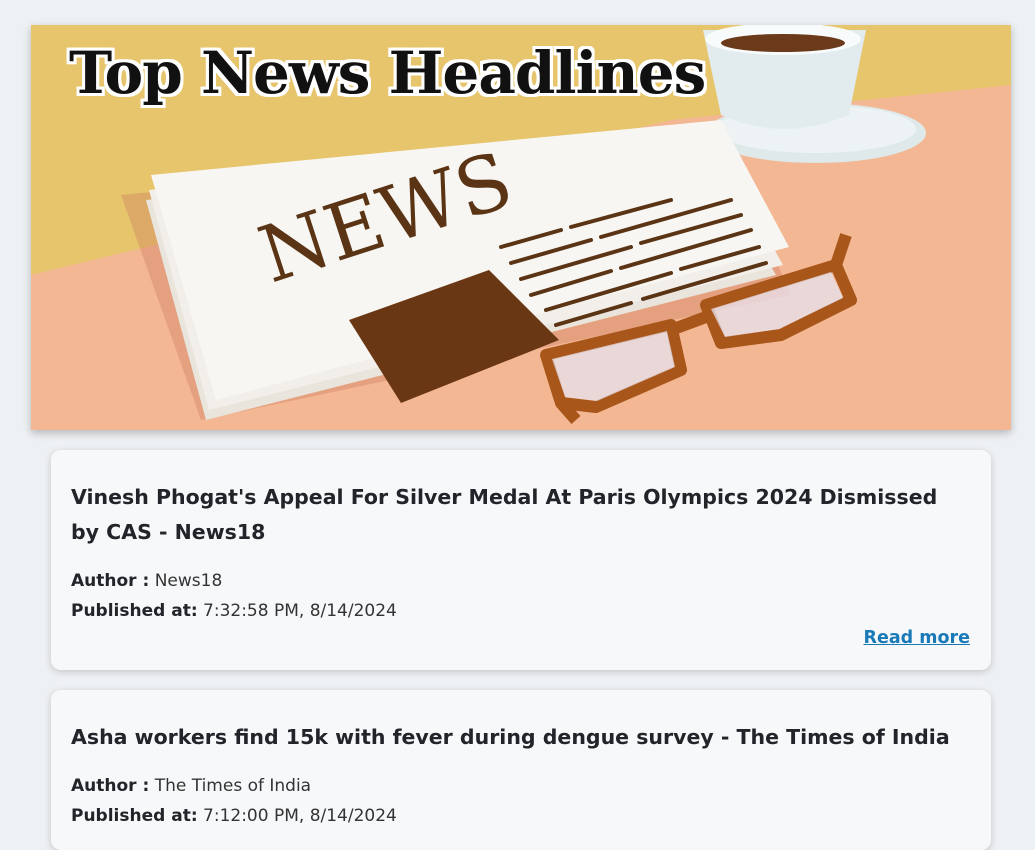 Image resolution: width=1035 pixels, height=850 pixels. What do you see at coordinates (916, 638) in the screenshot?
I see `read-more-link: Read more` at bounding box center [916, 638].